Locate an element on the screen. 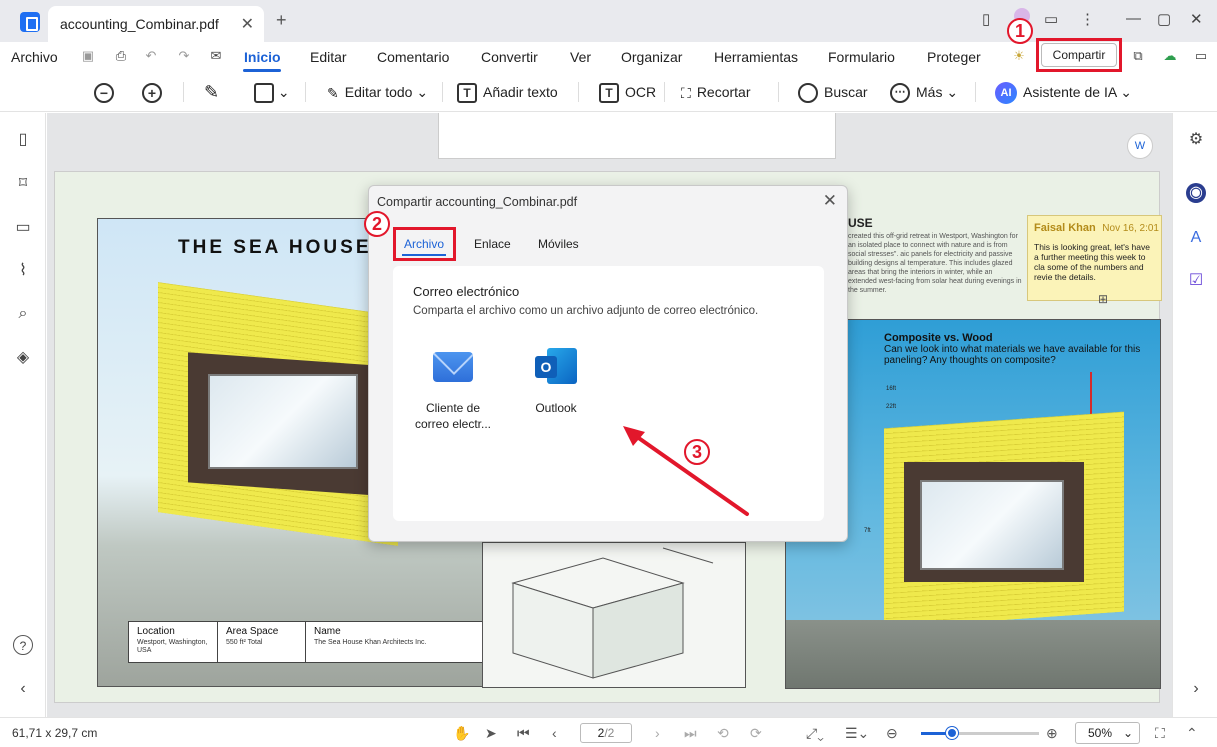  translate-icon: A is located at coordinates (1196, 238).